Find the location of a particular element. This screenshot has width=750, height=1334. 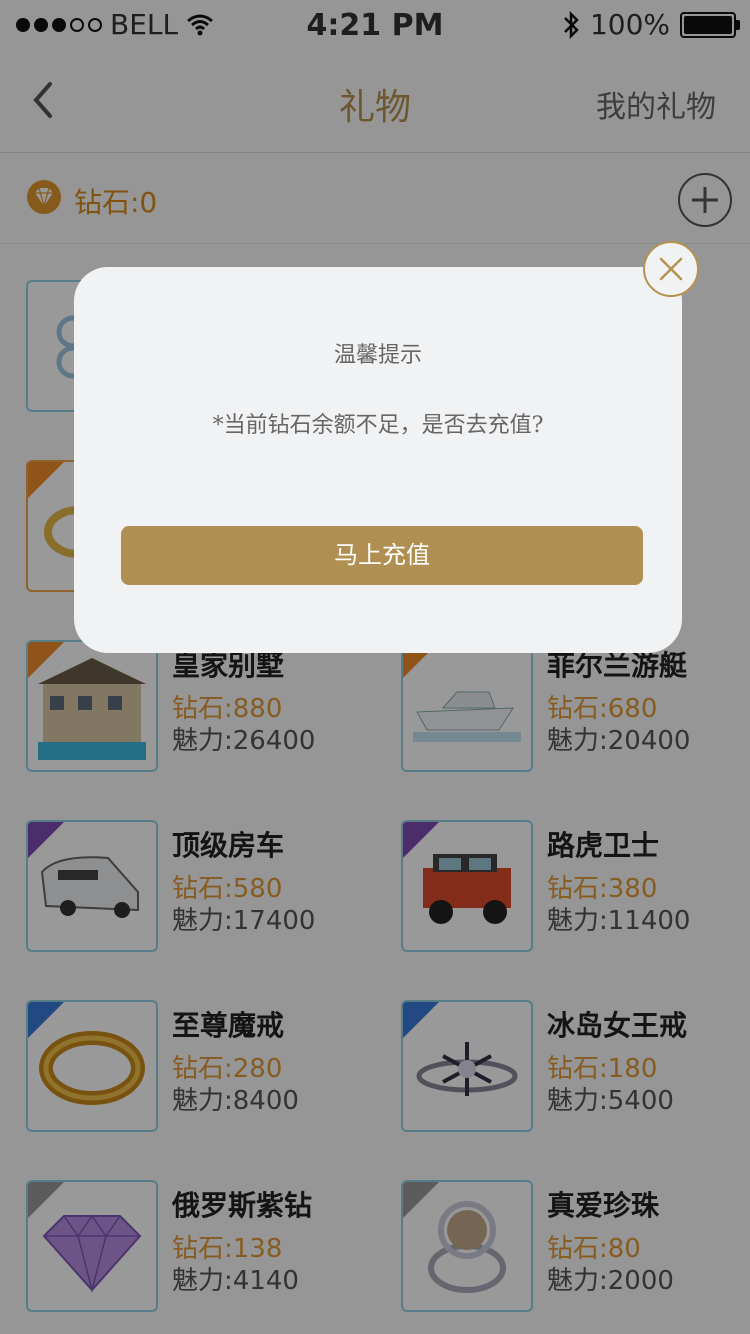

close-icon is located at coordinates (671, 269).